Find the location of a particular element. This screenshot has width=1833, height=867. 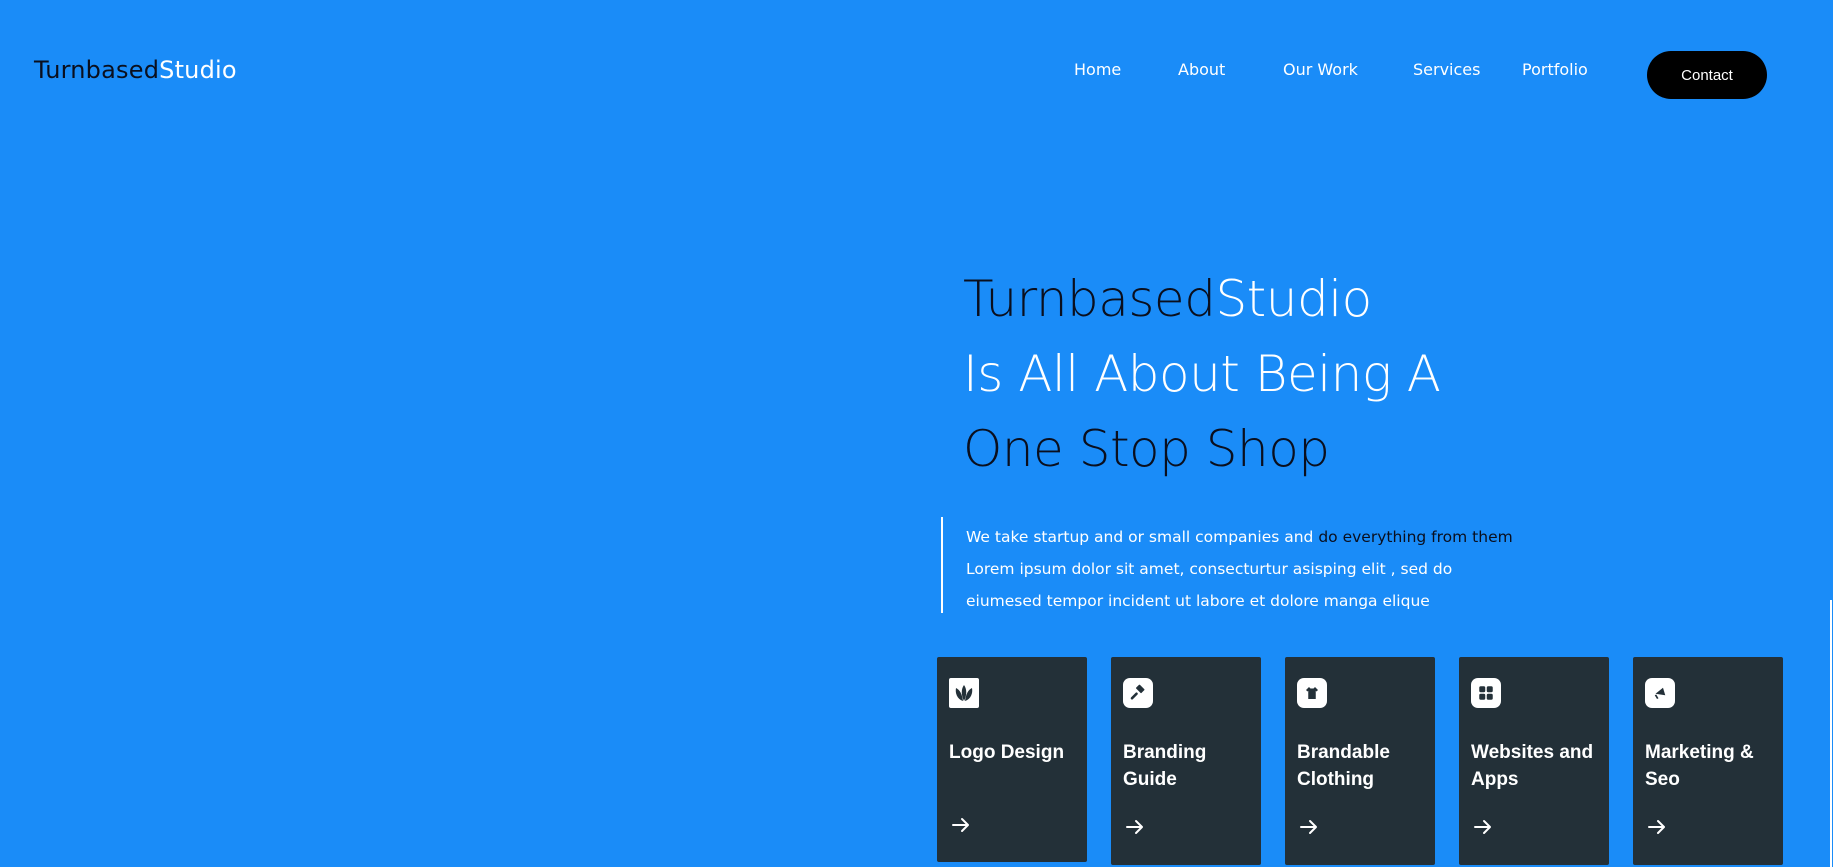

grid-icon is located at coordinates (1486, 693).